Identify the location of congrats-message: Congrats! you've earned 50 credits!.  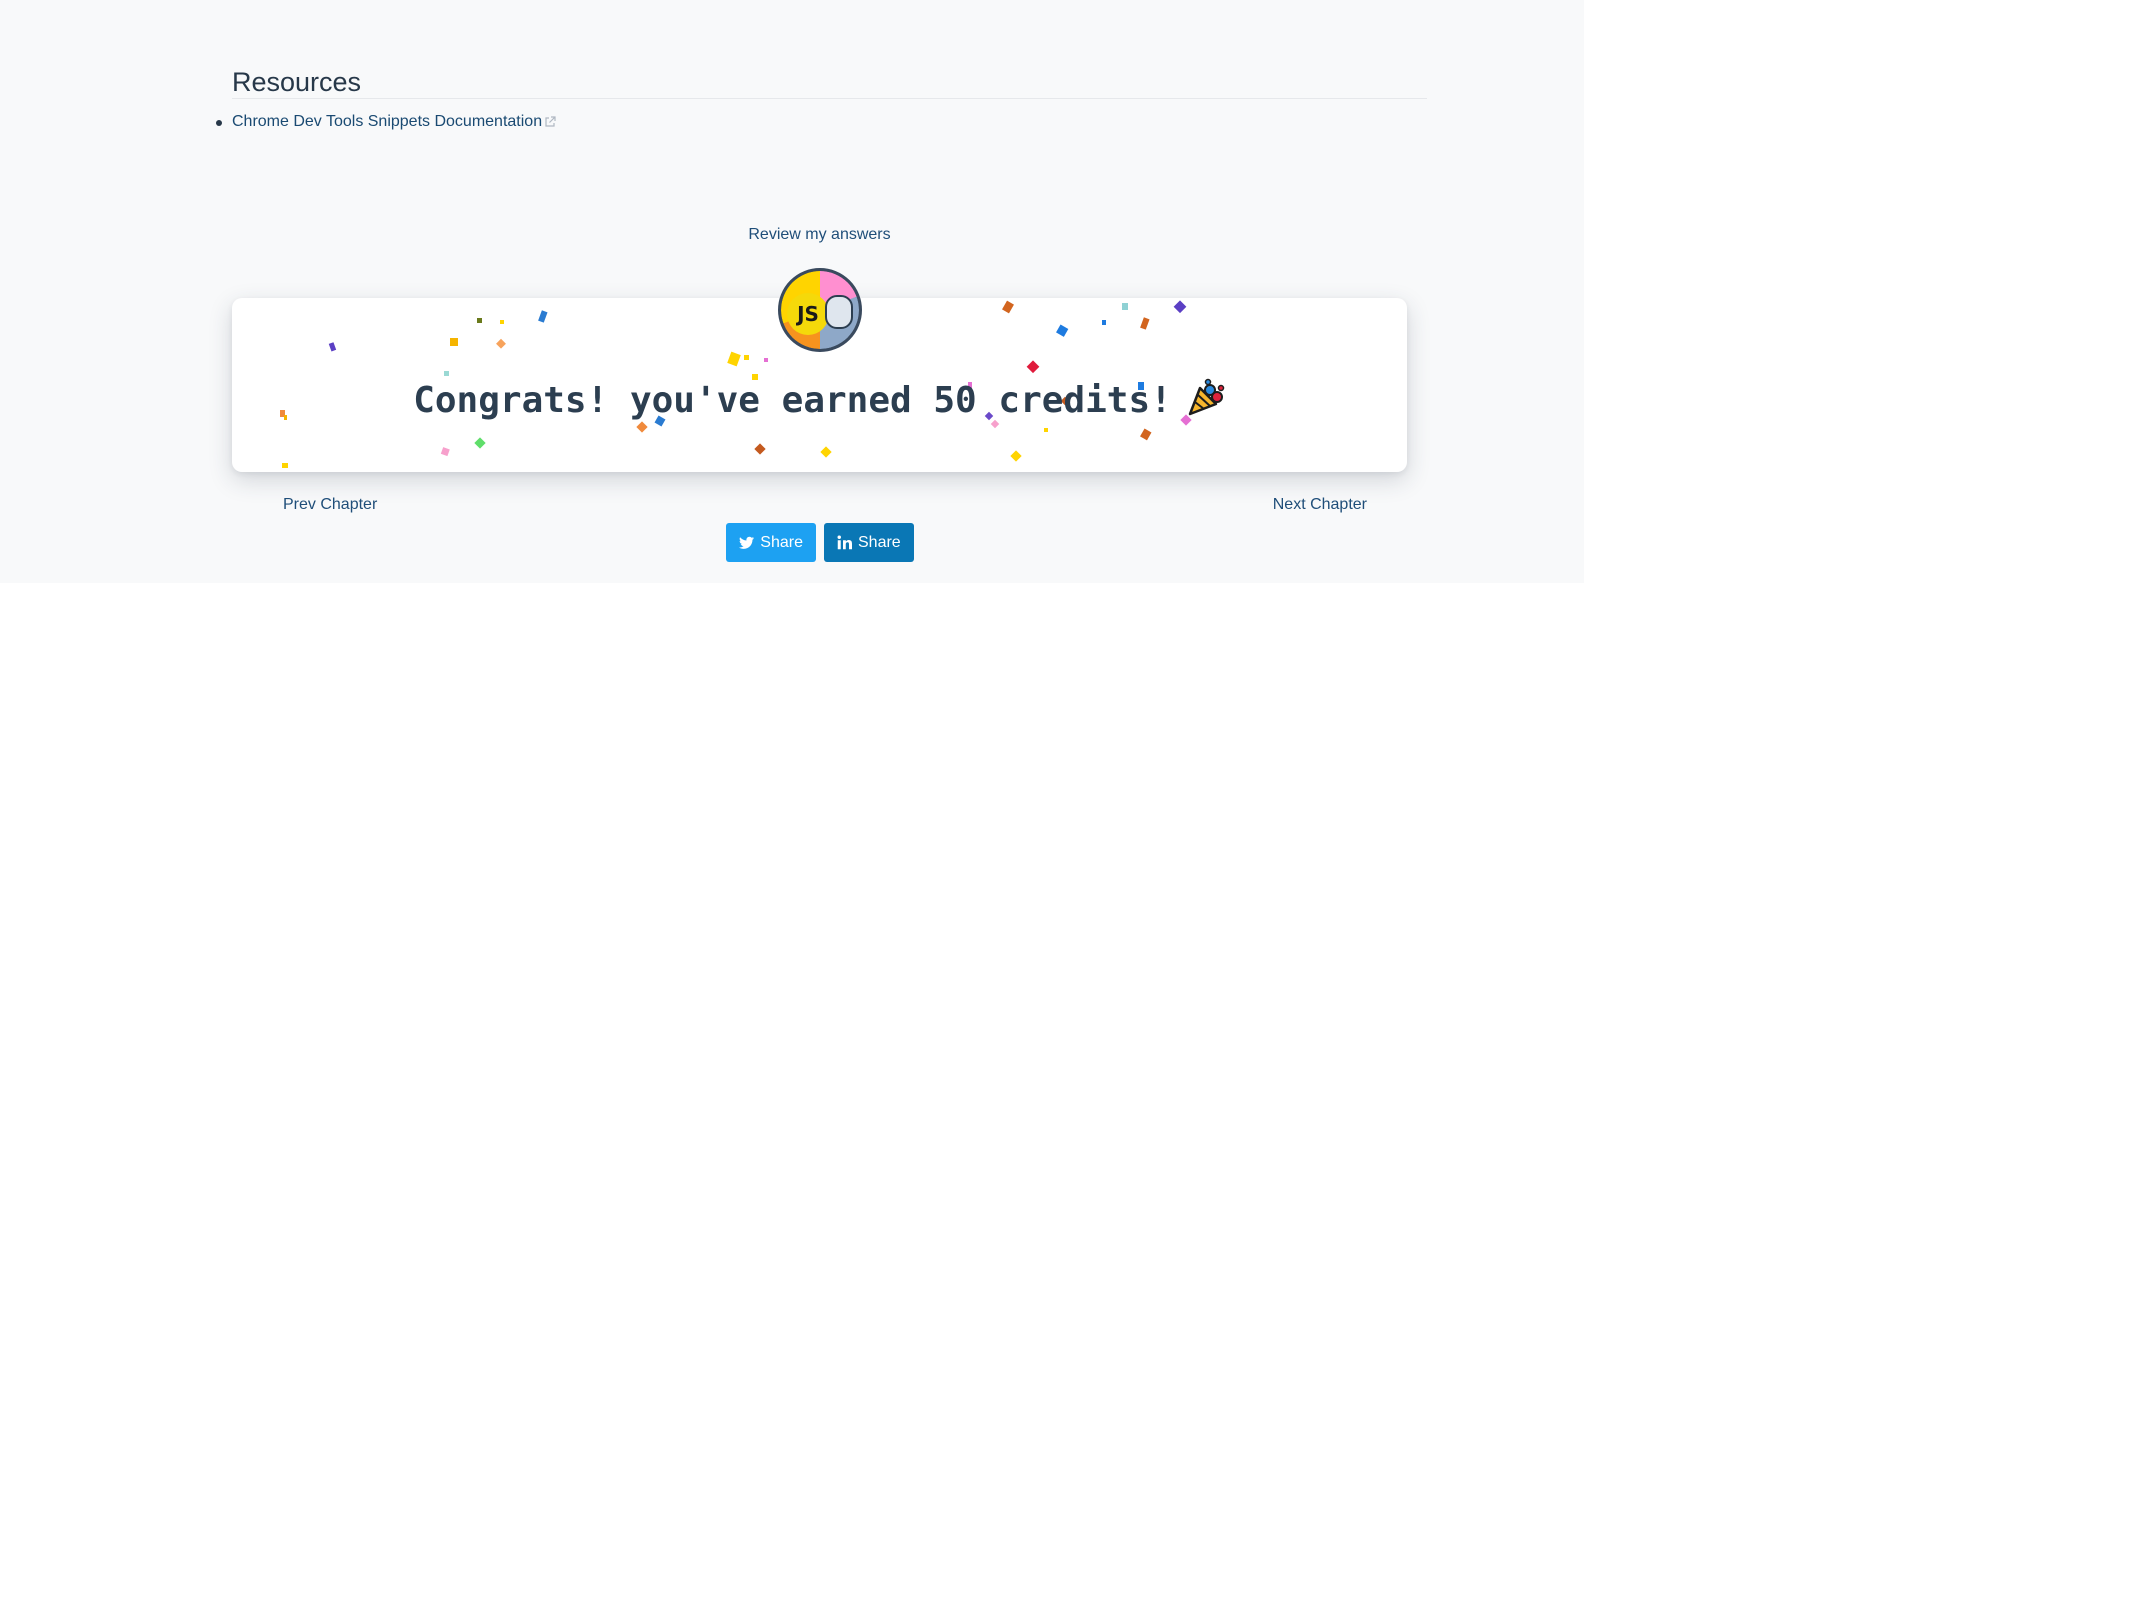
(792, 400).